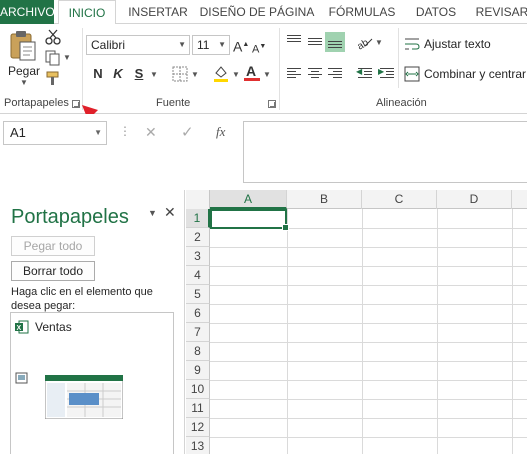 This screenshot has width=527, height=454. I want to click on clipboard-item: X Ventas, so click(90, 328).